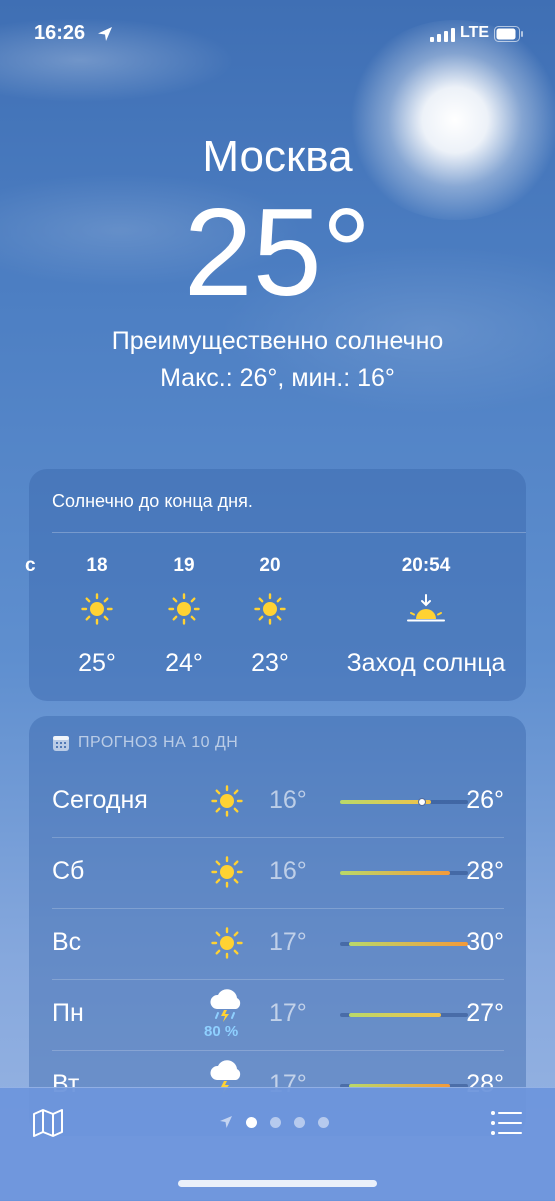  What do you see at coordinates (277, 341) in the screenshot?
I see `weather-condition: Преимущественно солнечно` at bounding box center [277, 341].